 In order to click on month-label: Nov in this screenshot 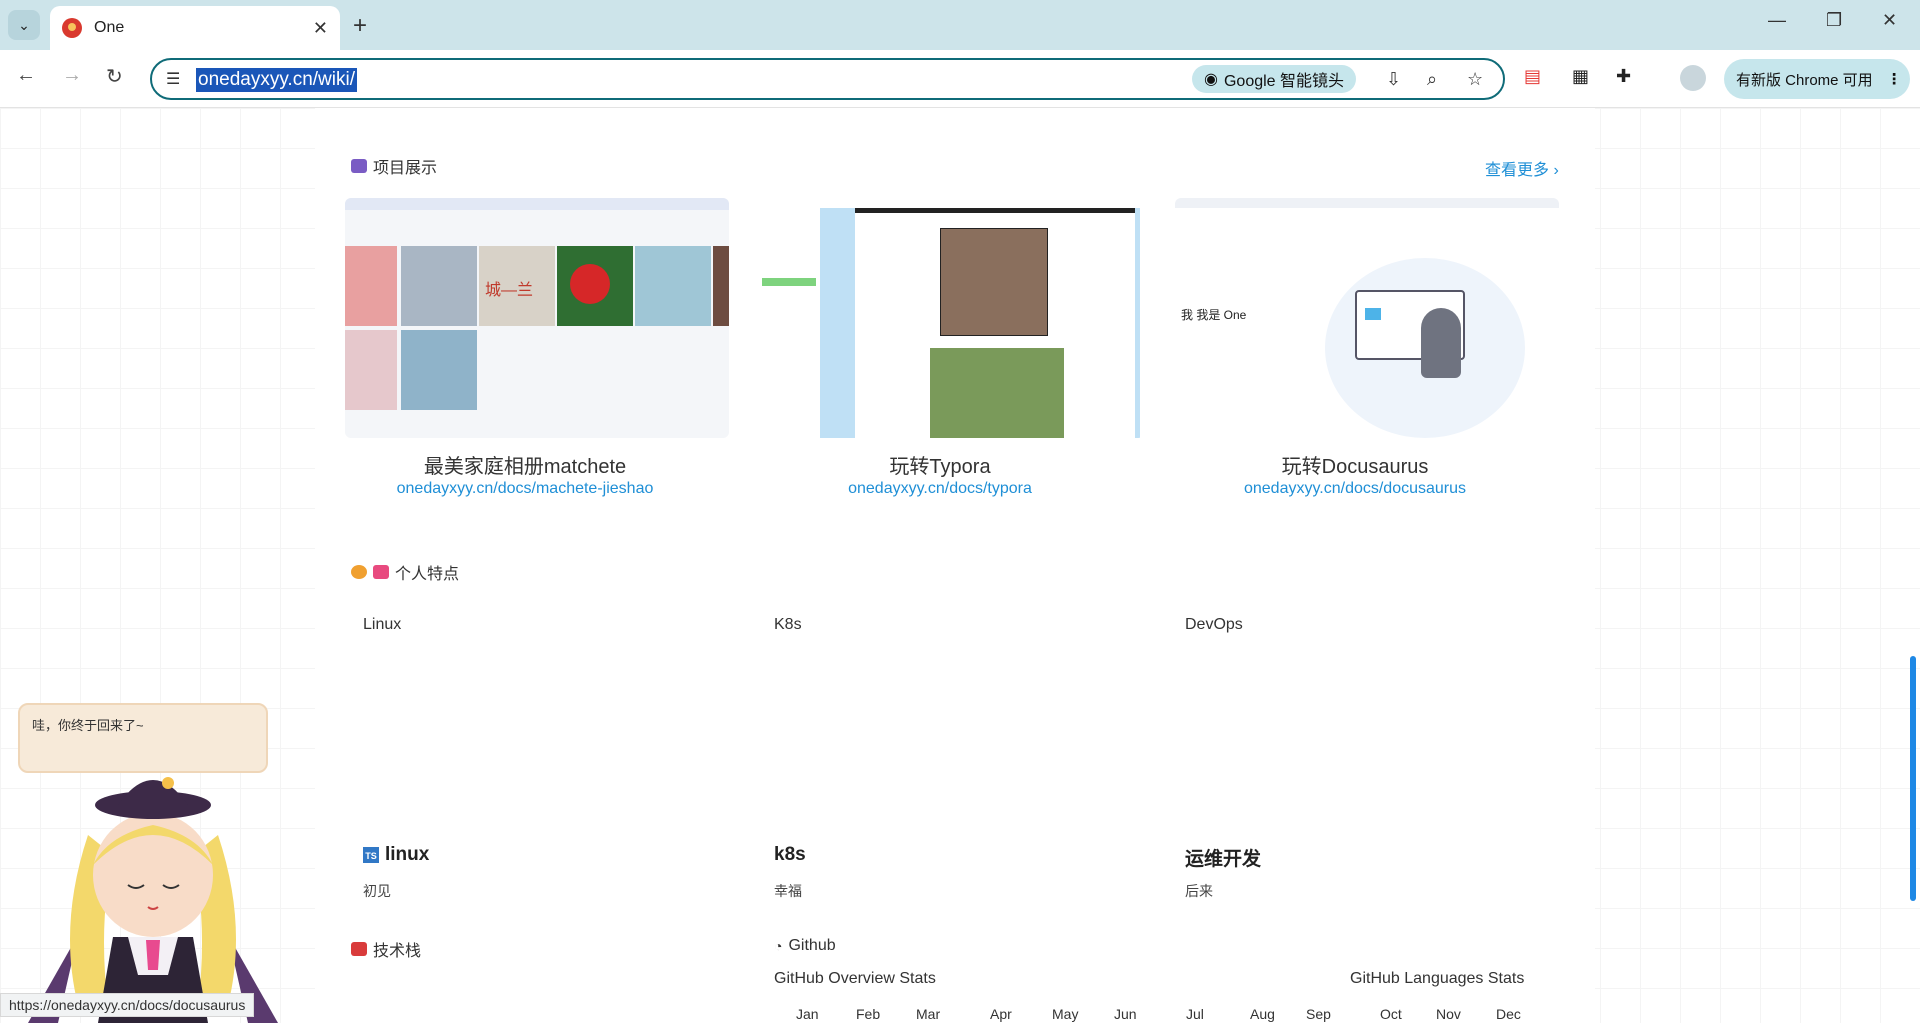, I will do `click(1448, 1014)`.